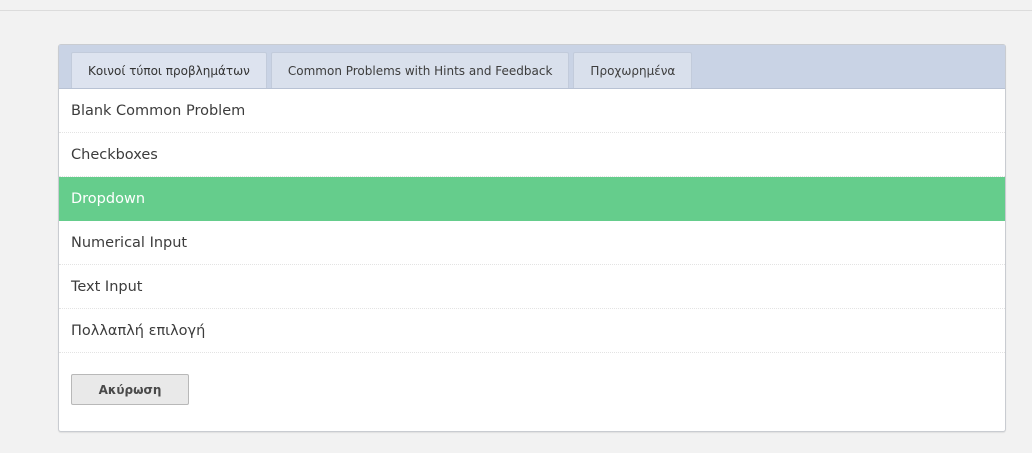 Image resolution: width=1032 pixels, height=453 pixels. What do you see at coordinates (420, 70) in the screenshot?
I see `tab-common-problems-hints-feedback: Common Problems with Hints and Feedback` at bounding box center [420, 70].